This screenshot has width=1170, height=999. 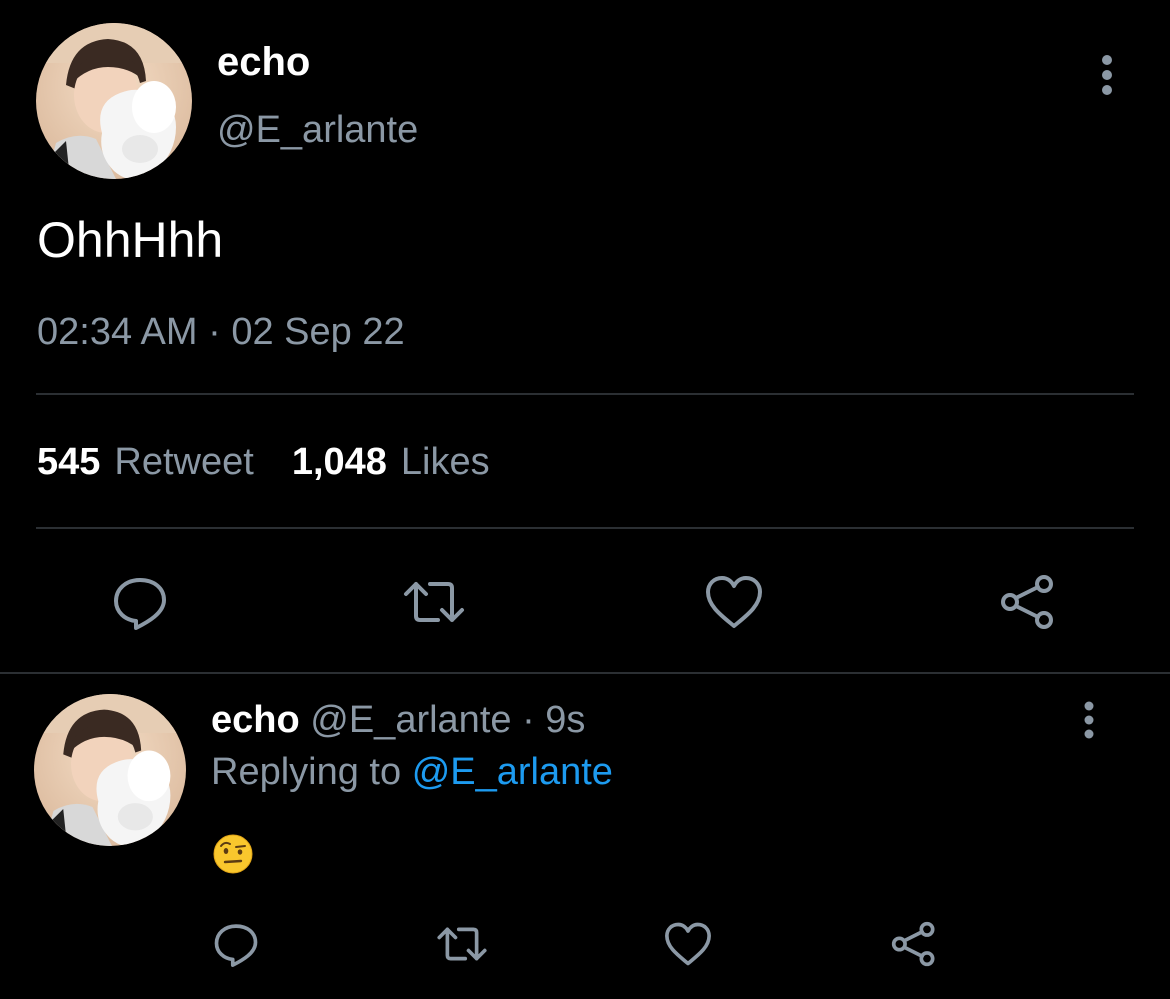 I want to click on tweet-time: 02:34 AM, so click(x=117, y=332).